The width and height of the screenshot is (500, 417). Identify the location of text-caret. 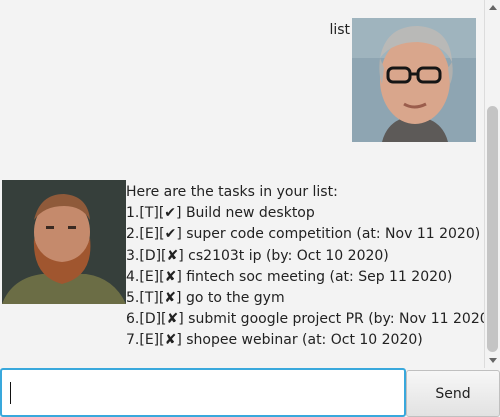
(10, 393).